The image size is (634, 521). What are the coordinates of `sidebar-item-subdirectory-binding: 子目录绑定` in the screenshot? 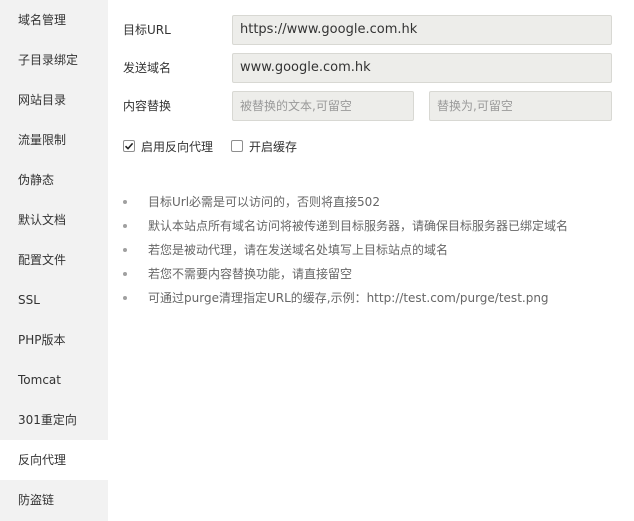 It's located at (54, 60).